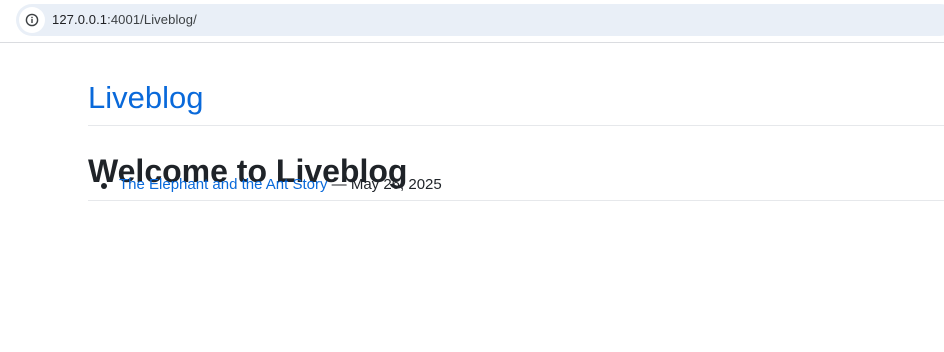 Image resolution: width=944 pixels, height=352 pixels. I want to click on url-host: 127.0.0.1, so click(80, 19).